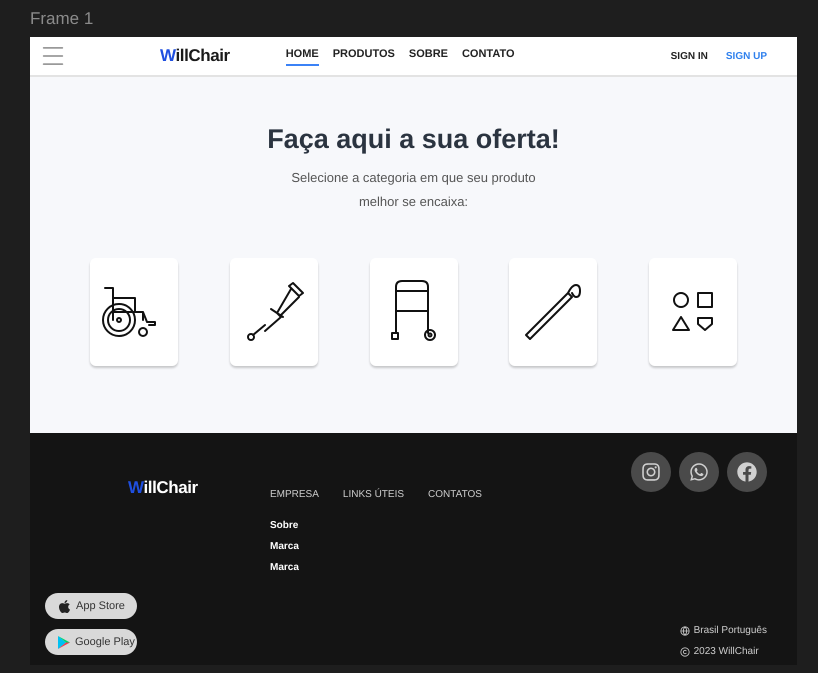  Describe the element at coordinates (294, 525) in the screenshot. I see `footer-link: Sobre` at that location.